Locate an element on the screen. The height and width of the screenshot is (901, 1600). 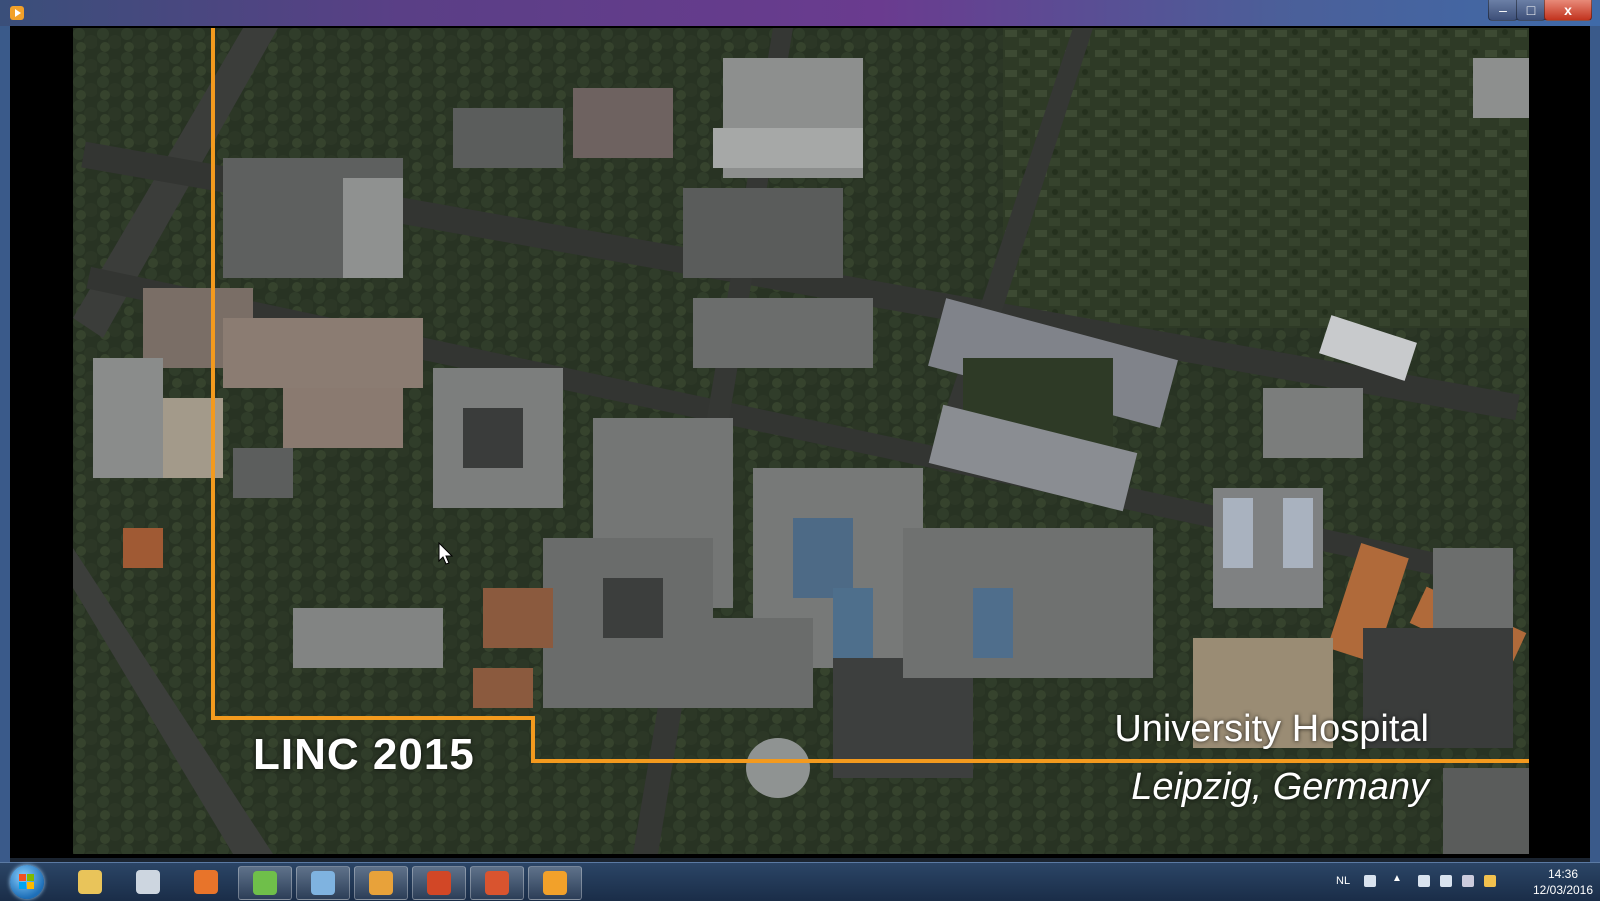
taskbar-button-image-viewer is located at coordinates (323, 883).